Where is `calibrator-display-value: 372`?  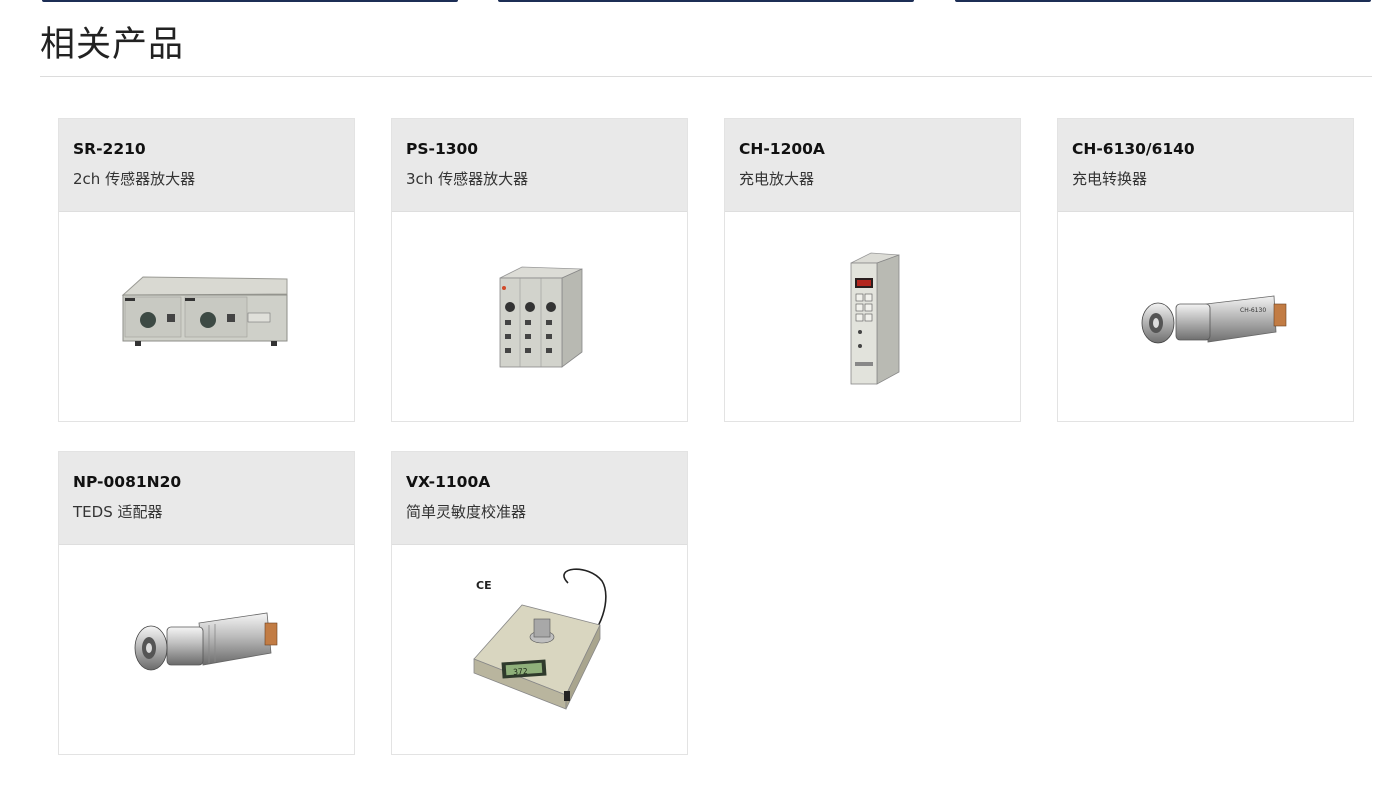 calibrator-display-value: 372 is located at coordinates (520, 672).